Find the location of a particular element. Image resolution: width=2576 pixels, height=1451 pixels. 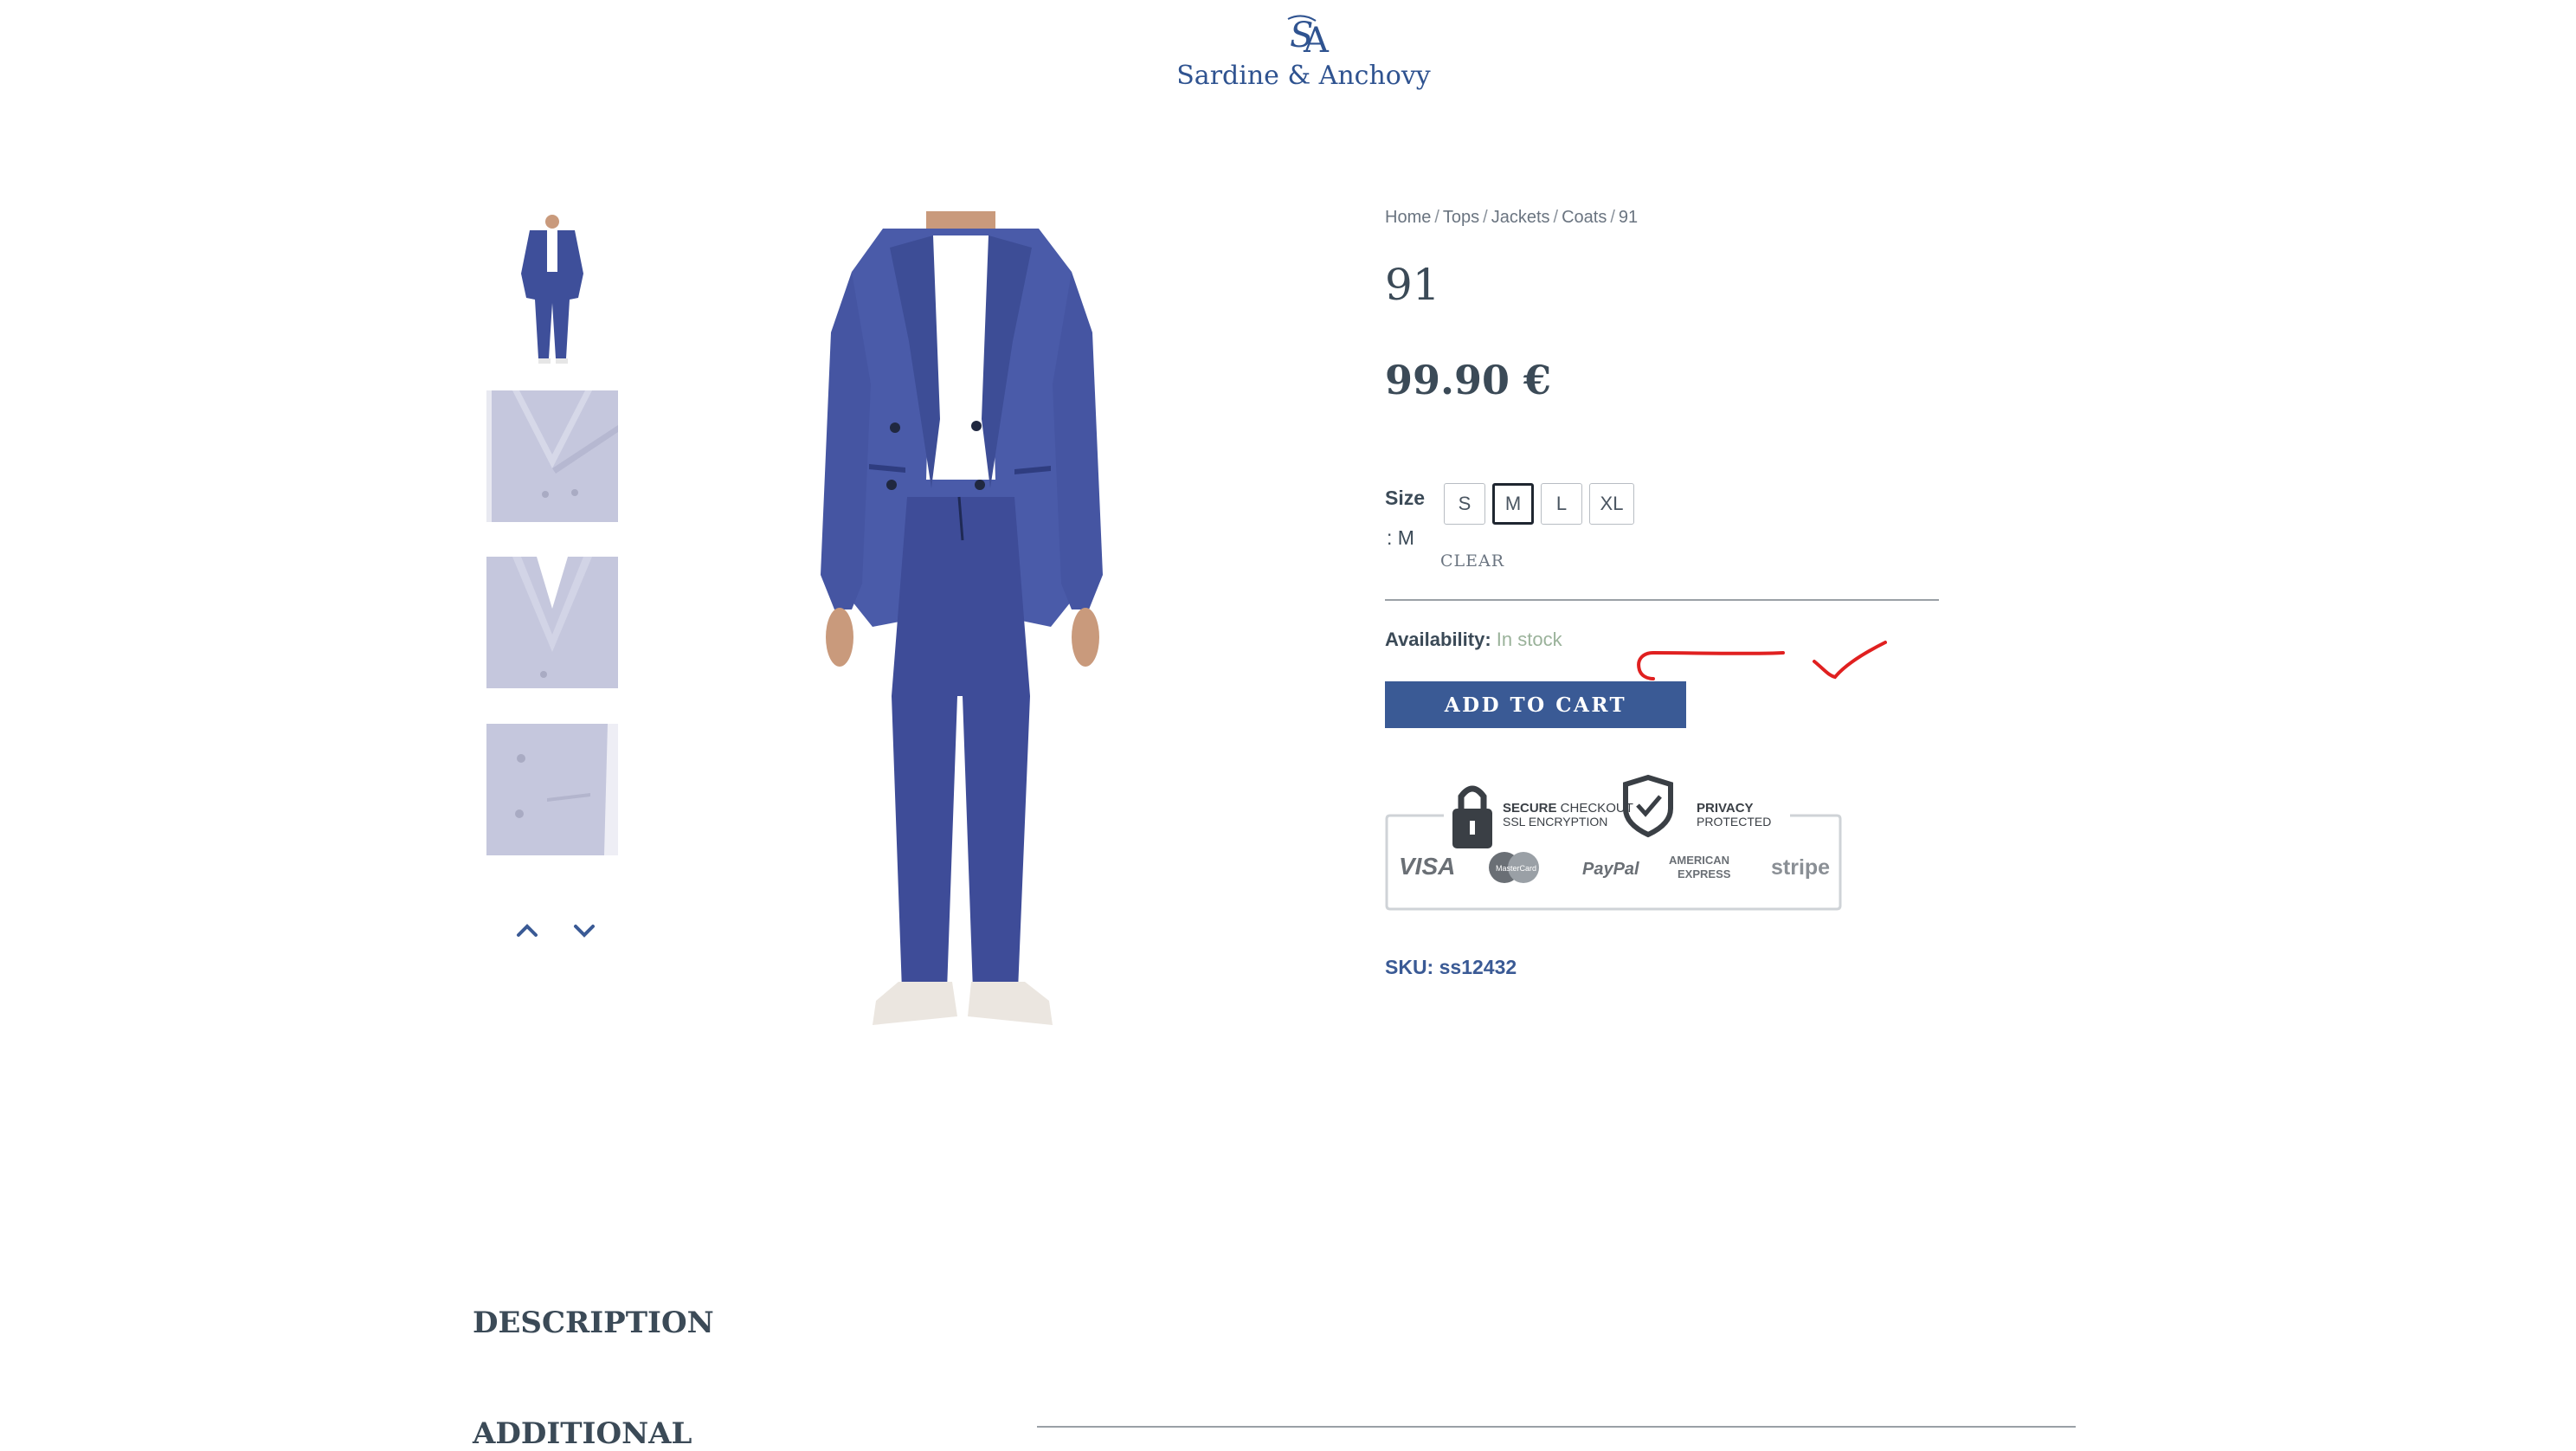

lapel-thumbnail-image is located at coordinates (552, 456).